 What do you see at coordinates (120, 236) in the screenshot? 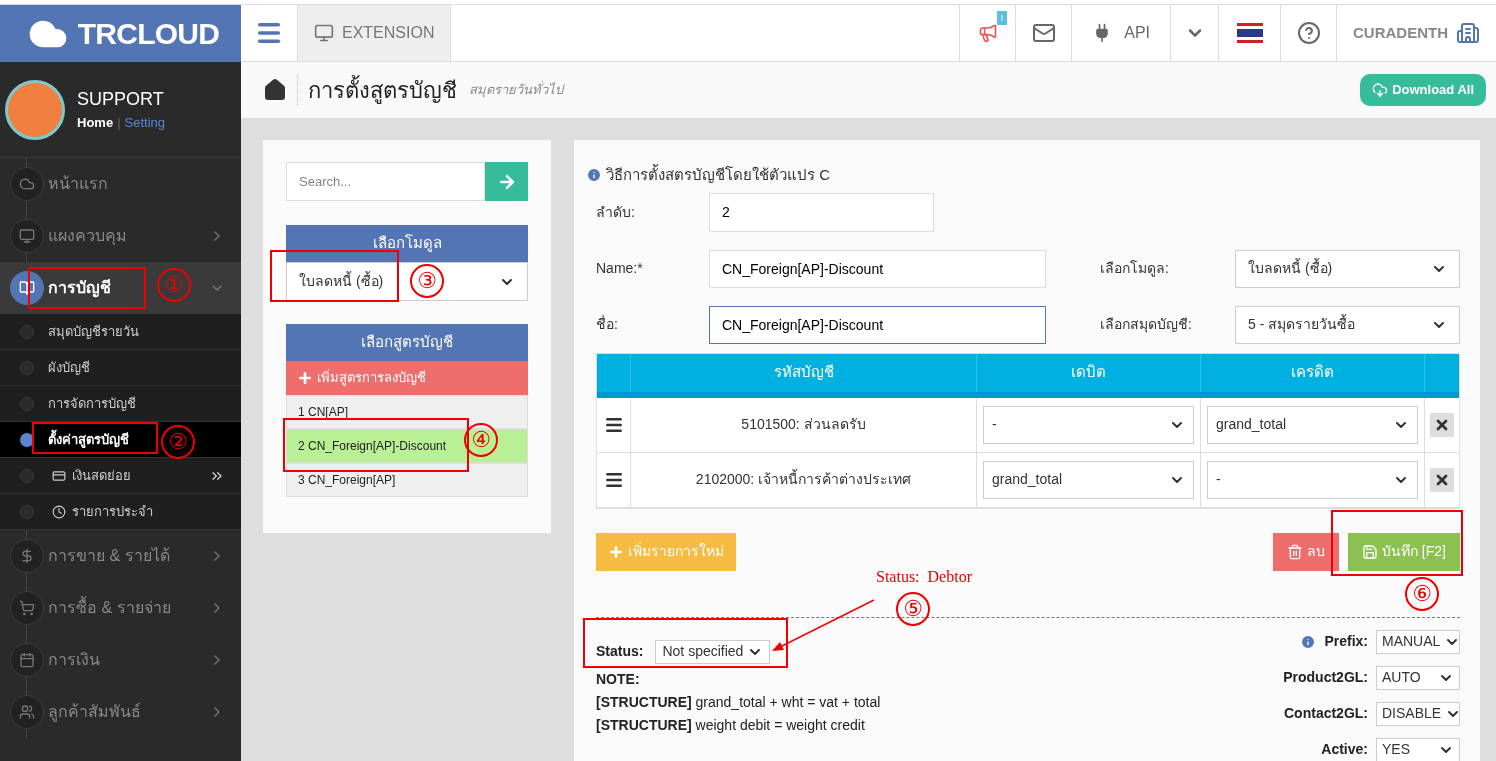
I see `sidebar-item: แผงควบคุม` at bounding box center [120, 236].